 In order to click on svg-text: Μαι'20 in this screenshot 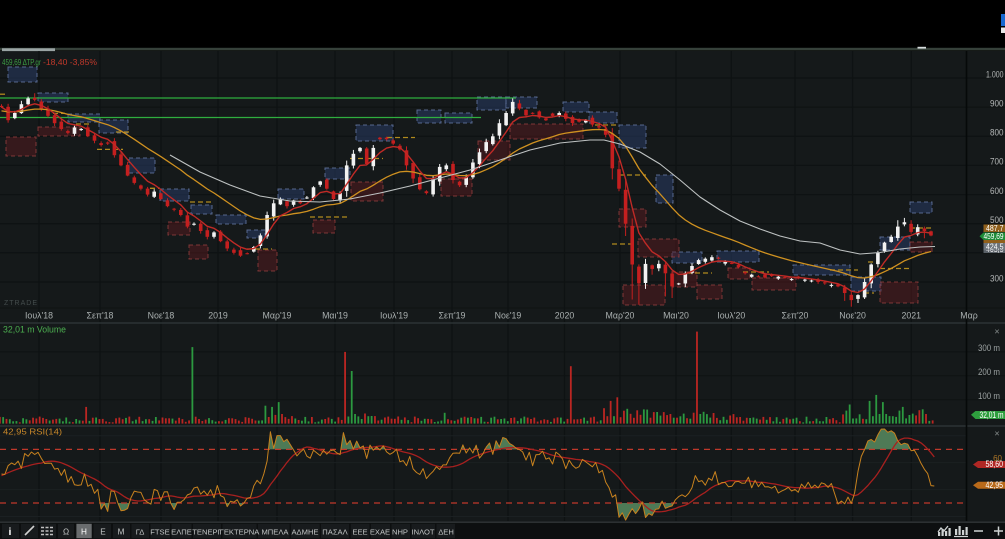, I will do `click(676, 316)`.